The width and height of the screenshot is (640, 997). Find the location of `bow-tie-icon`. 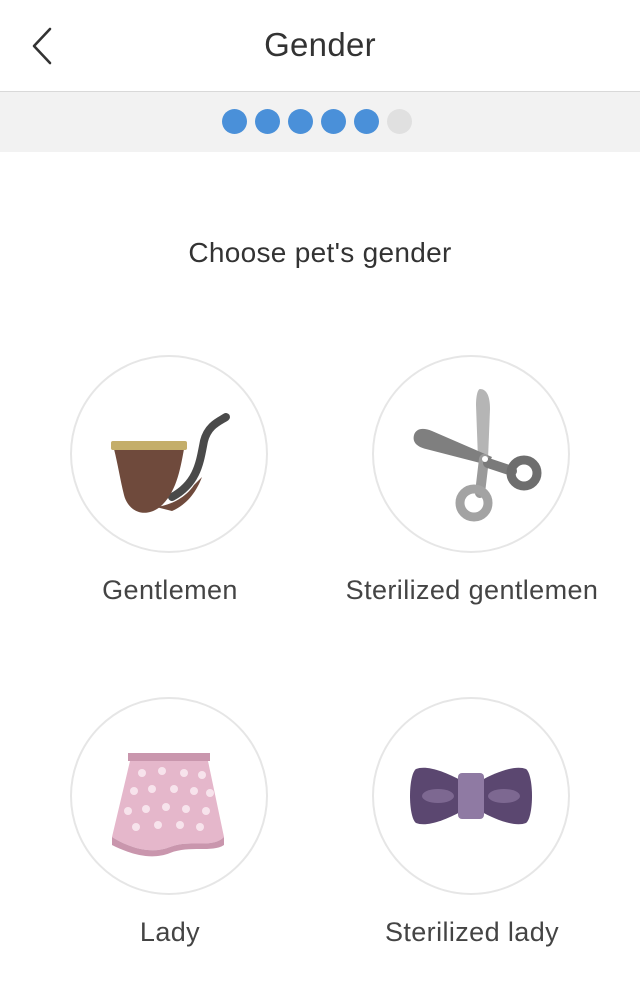

bow-tie-icon is located at coordinates (471, 796).